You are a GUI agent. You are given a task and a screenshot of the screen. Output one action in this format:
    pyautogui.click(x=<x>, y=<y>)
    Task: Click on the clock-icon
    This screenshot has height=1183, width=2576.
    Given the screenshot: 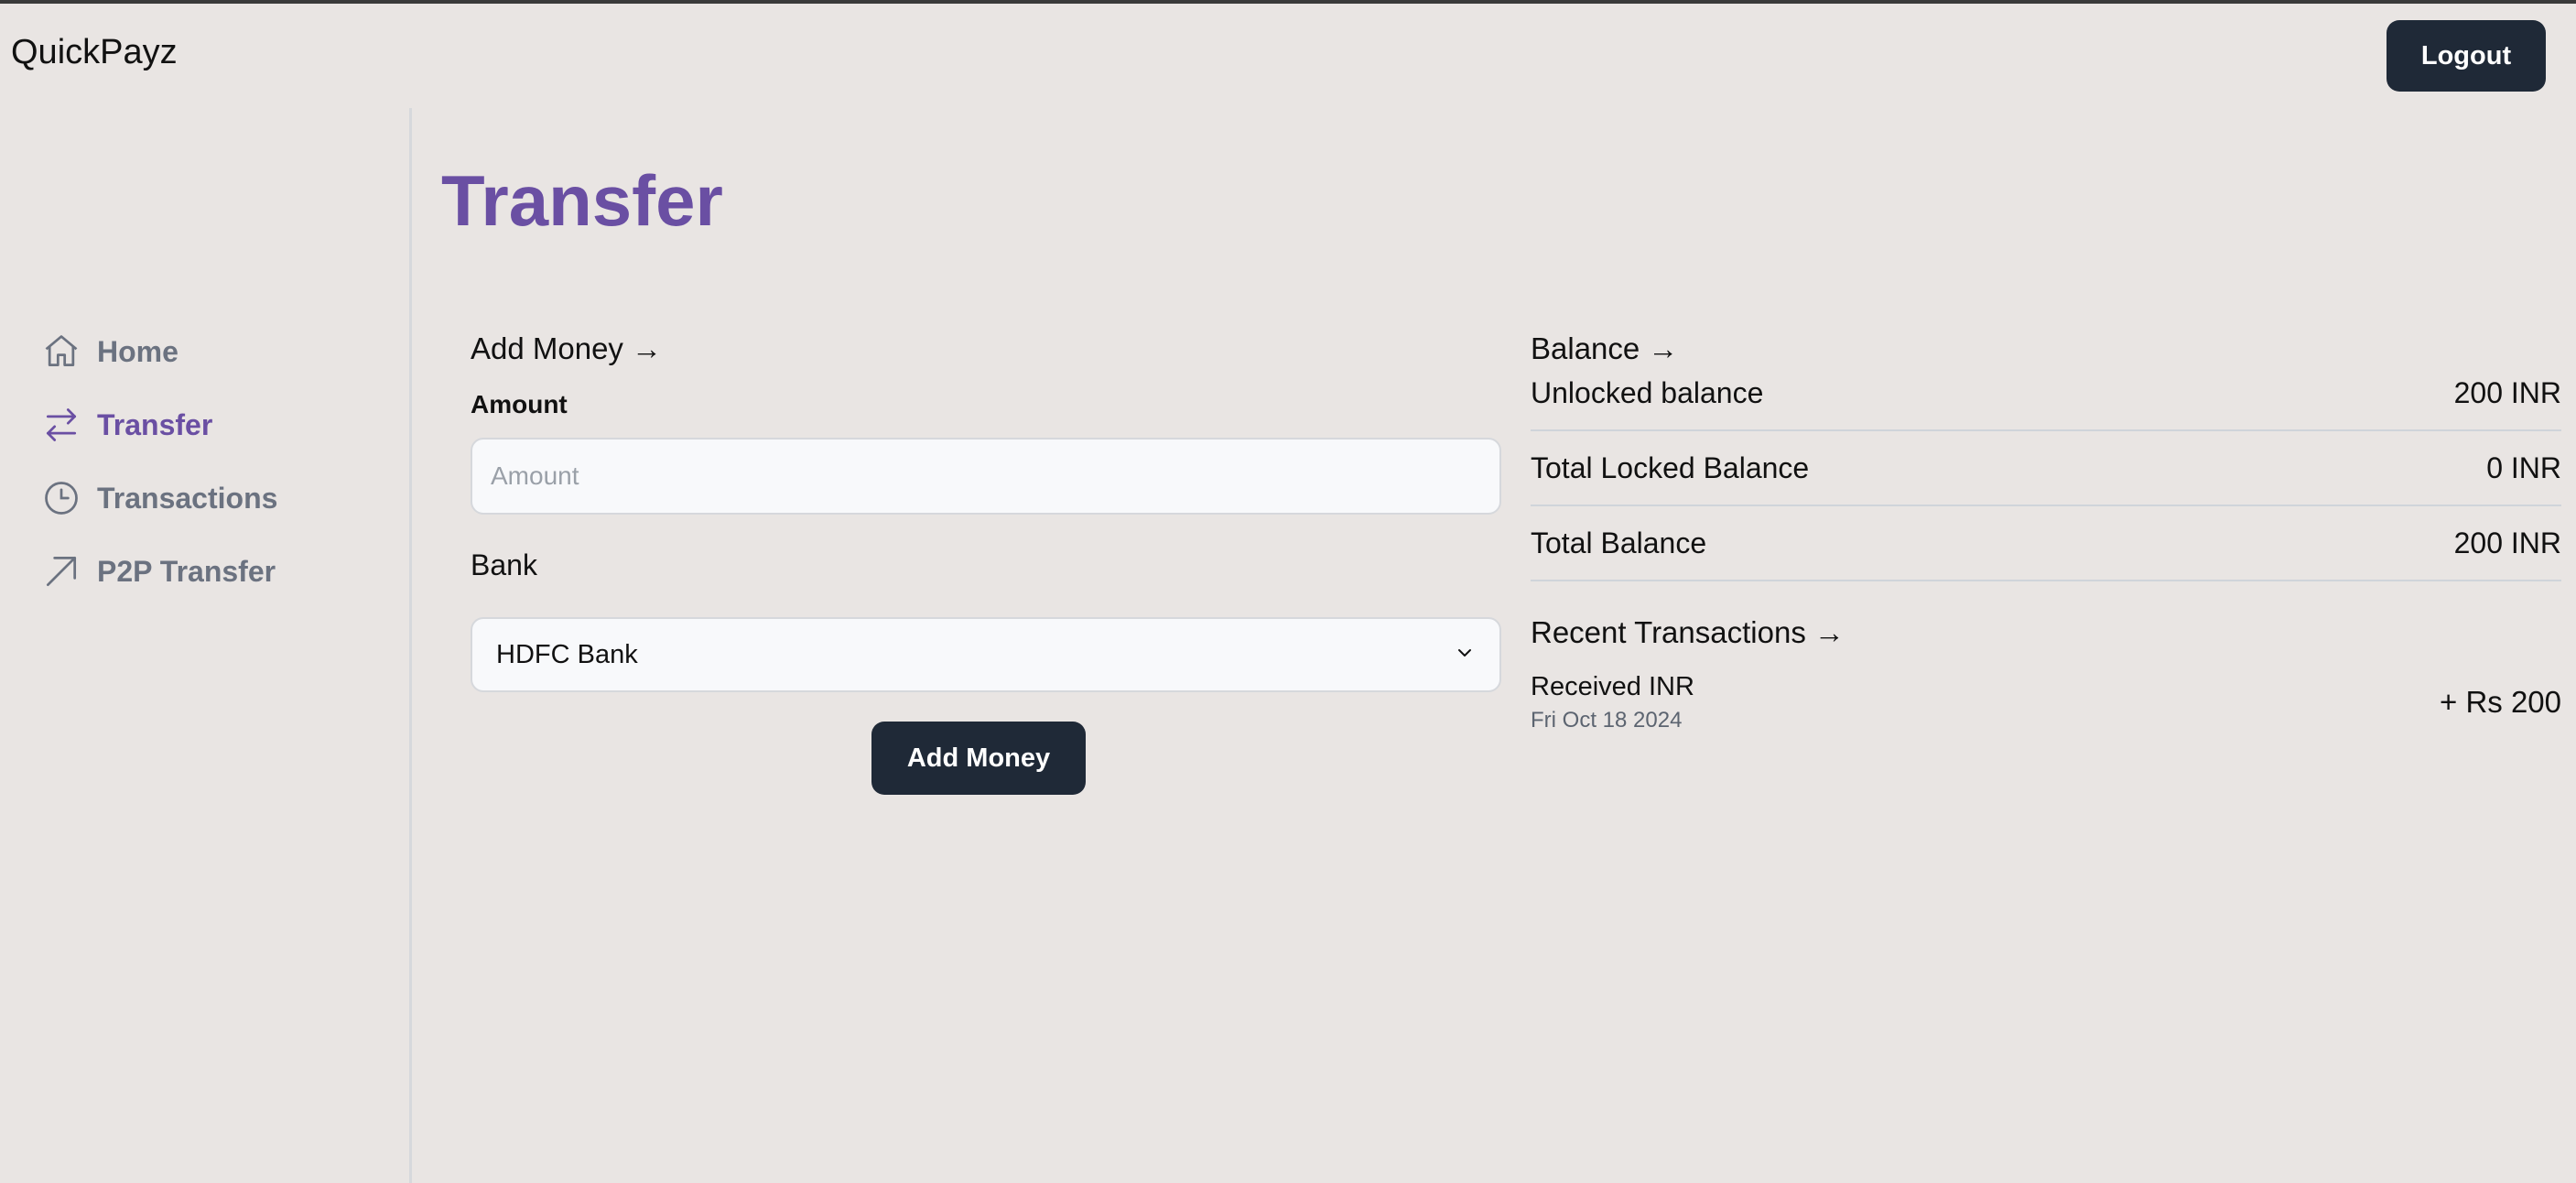 What is the action you would take?
    pyautogui.click(x=61, y=498)
    